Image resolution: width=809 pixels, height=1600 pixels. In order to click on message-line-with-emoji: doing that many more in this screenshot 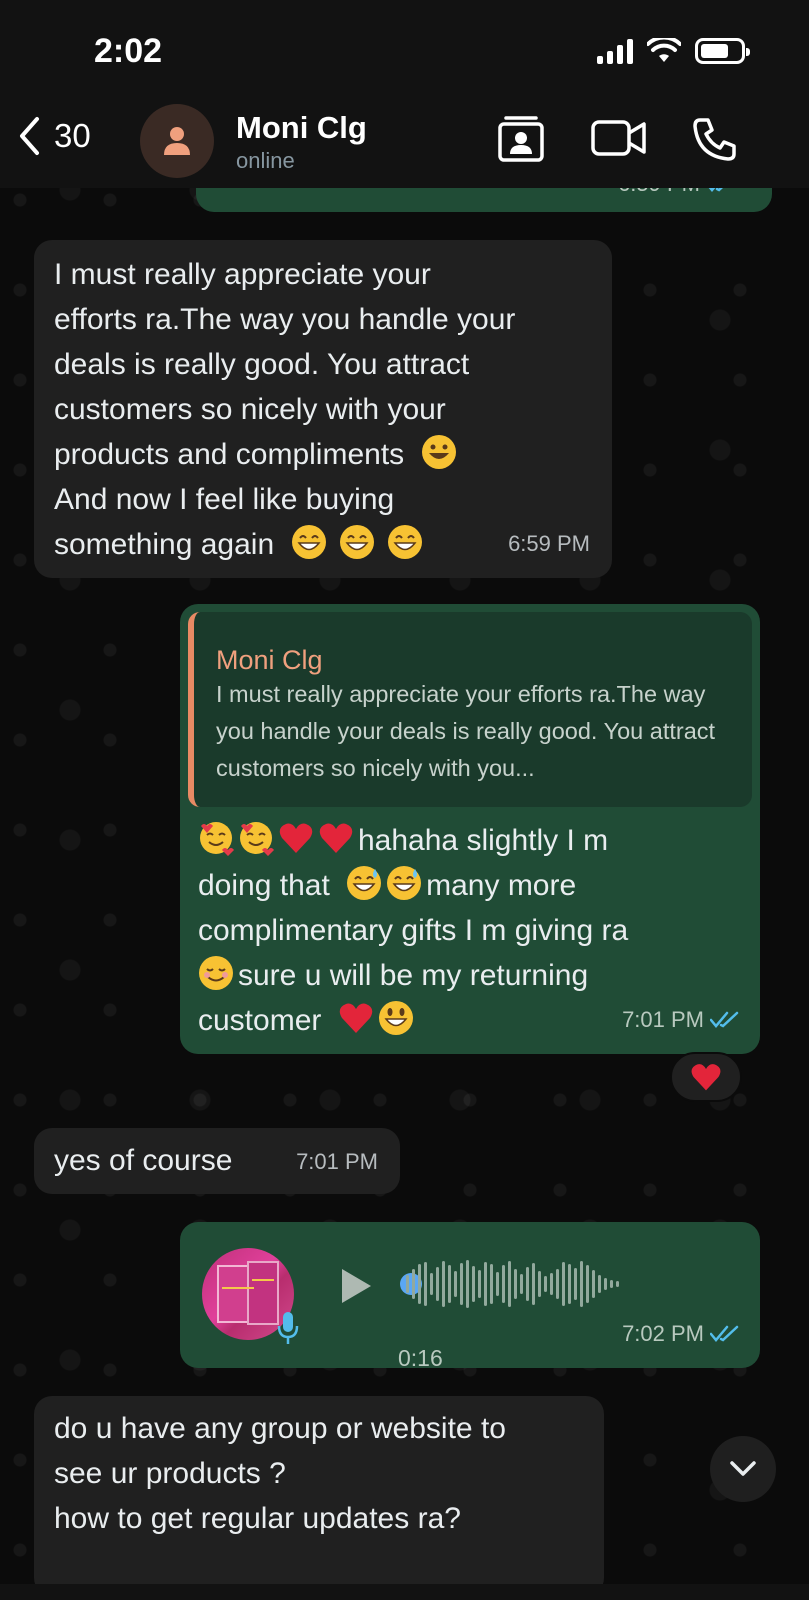, I will do `click(471, 885)`.